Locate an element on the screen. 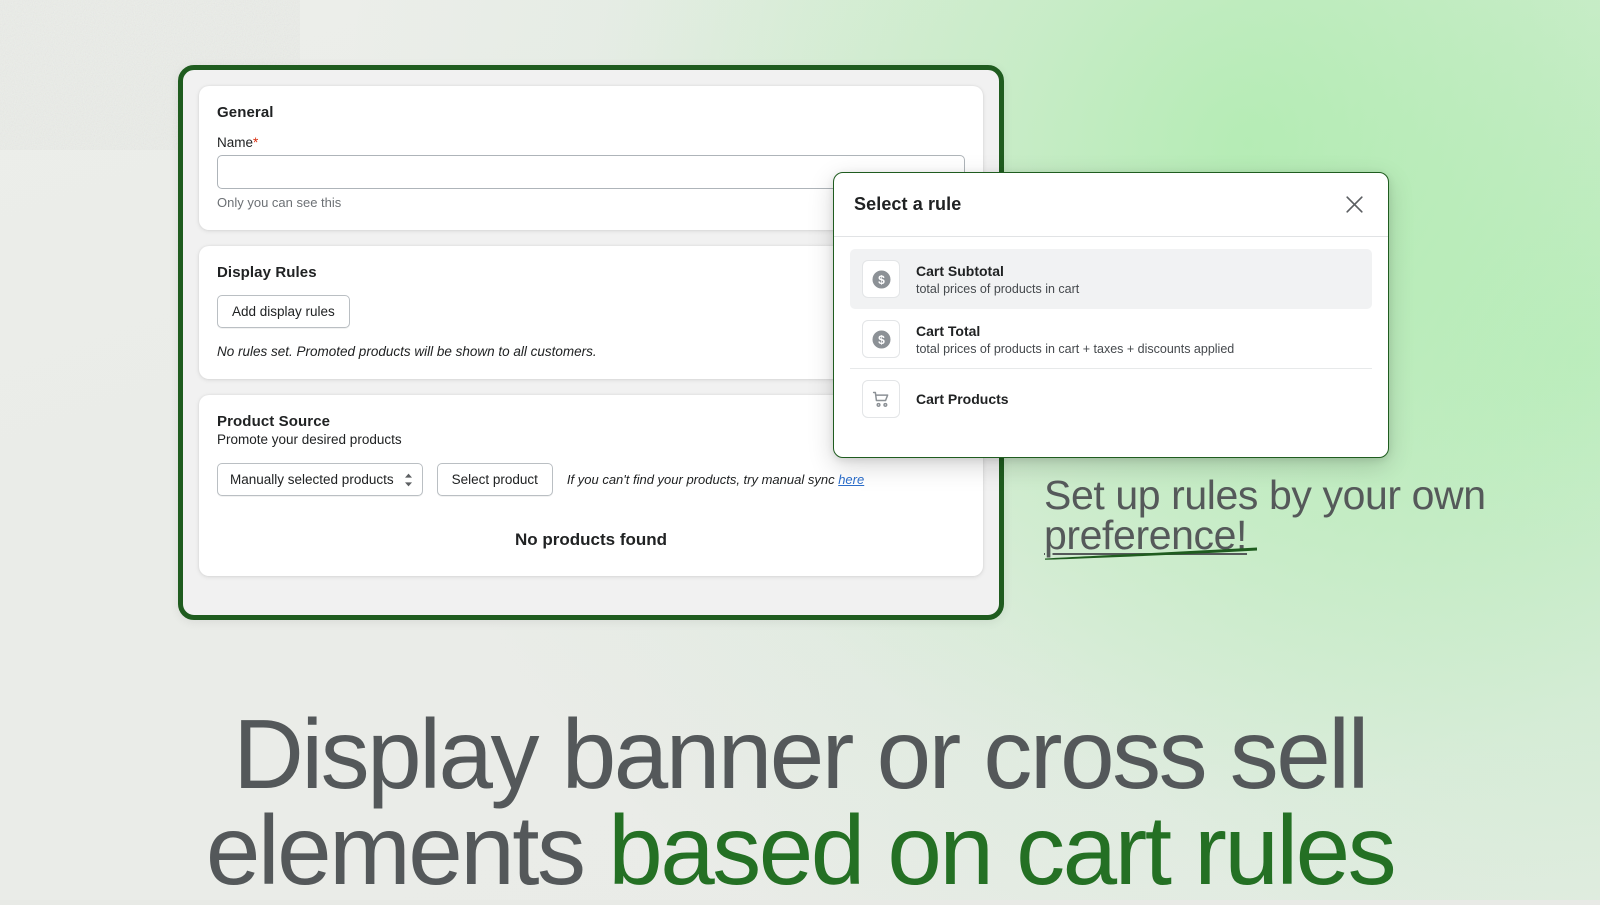  product-source-select: Manually selected products is located at coordinates (320, 479).